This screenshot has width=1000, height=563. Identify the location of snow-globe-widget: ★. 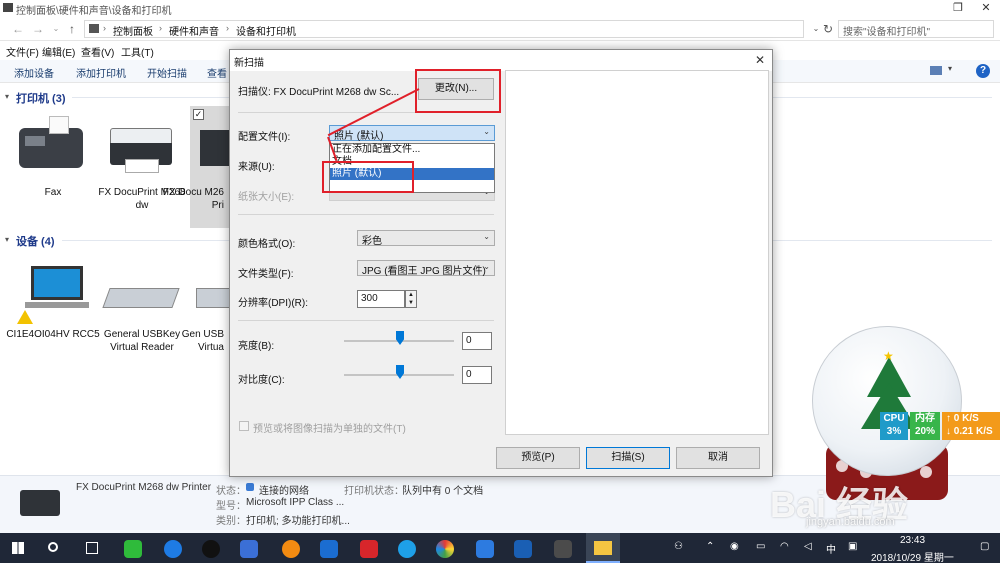
(887, 401).